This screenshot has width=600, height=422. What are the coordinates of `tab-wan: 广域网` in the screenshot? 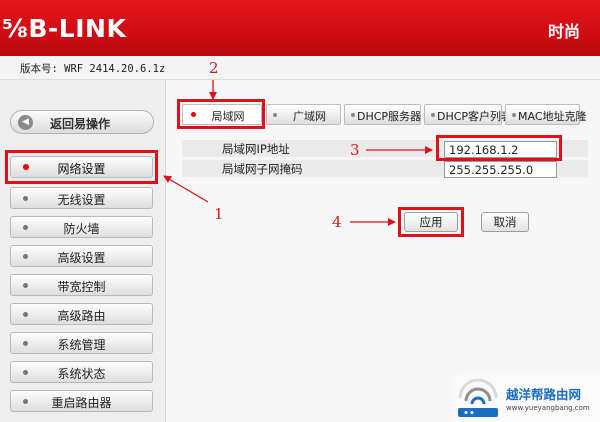 It's located at (303, 114).